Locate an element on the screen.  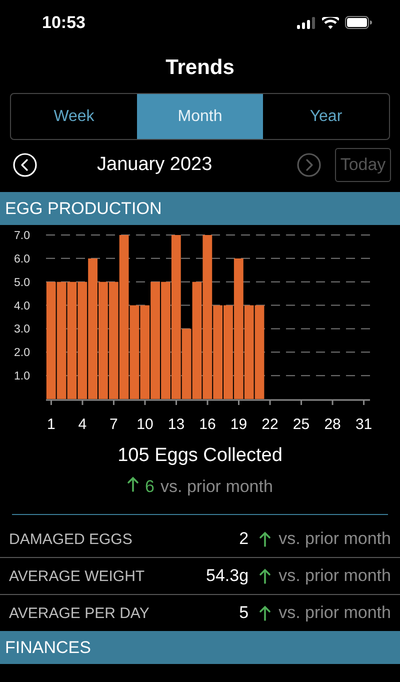
change-caption: vs. prior month is located at coordinates (216, 486).